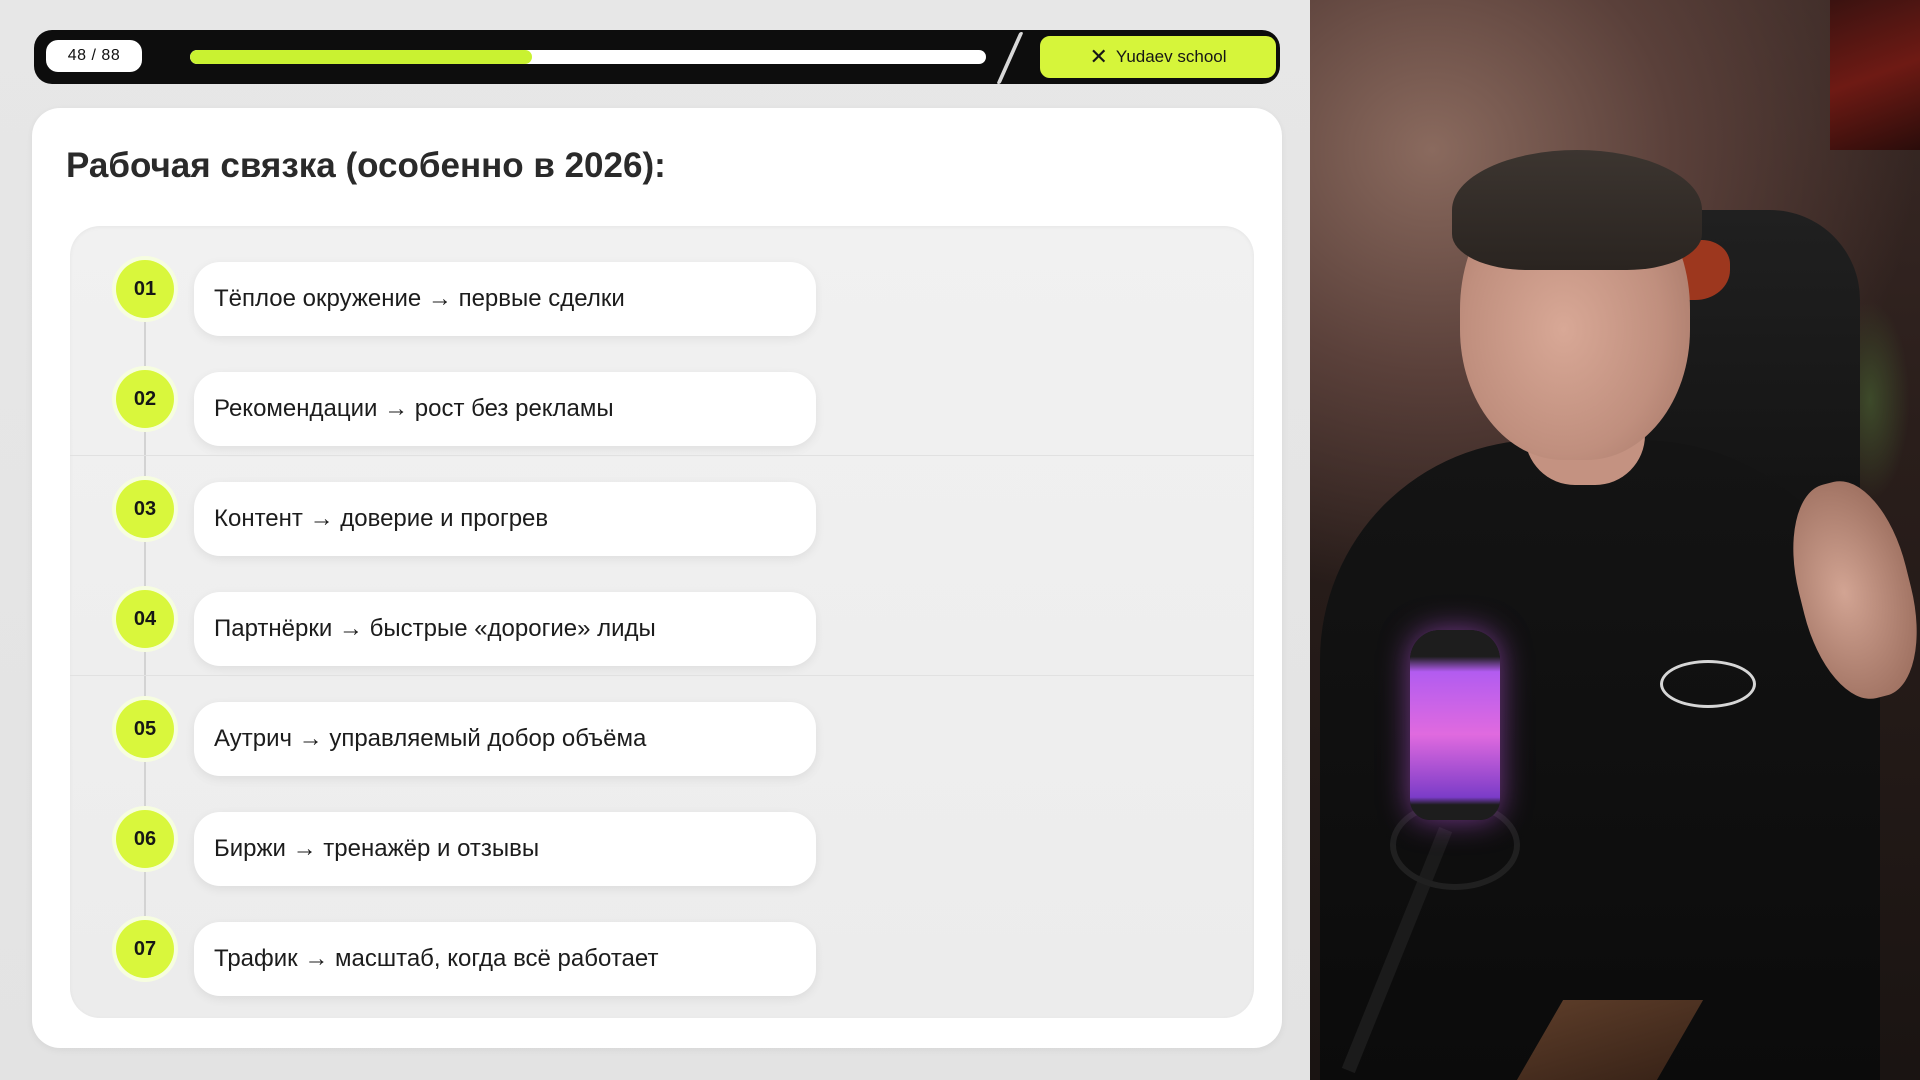 This screenshot has width=1920, height=1080. What do you see at coordinates (505, 409) in the screenshot?
I see `step-text: Рекомендации → рост без рекламы` at bounding box center [505, 409].